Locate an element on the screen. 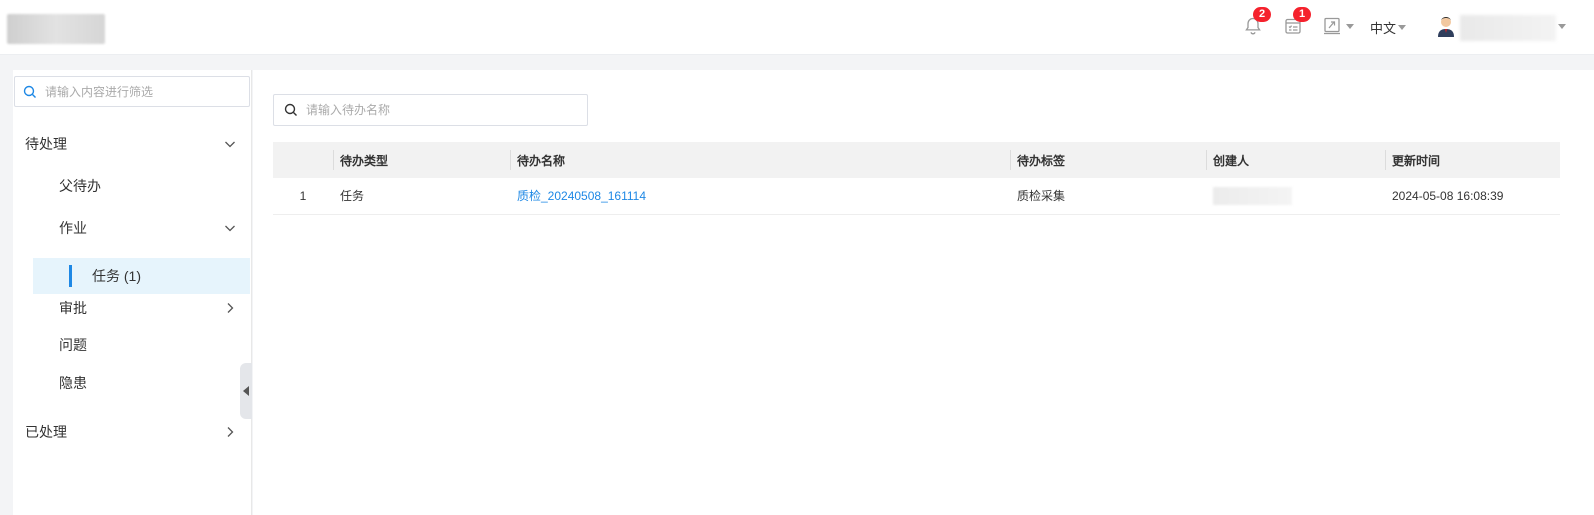 The height and width of the screenshot is (515, 1594). column-header-type: 待办类型 is located at coordinates (421, 160).